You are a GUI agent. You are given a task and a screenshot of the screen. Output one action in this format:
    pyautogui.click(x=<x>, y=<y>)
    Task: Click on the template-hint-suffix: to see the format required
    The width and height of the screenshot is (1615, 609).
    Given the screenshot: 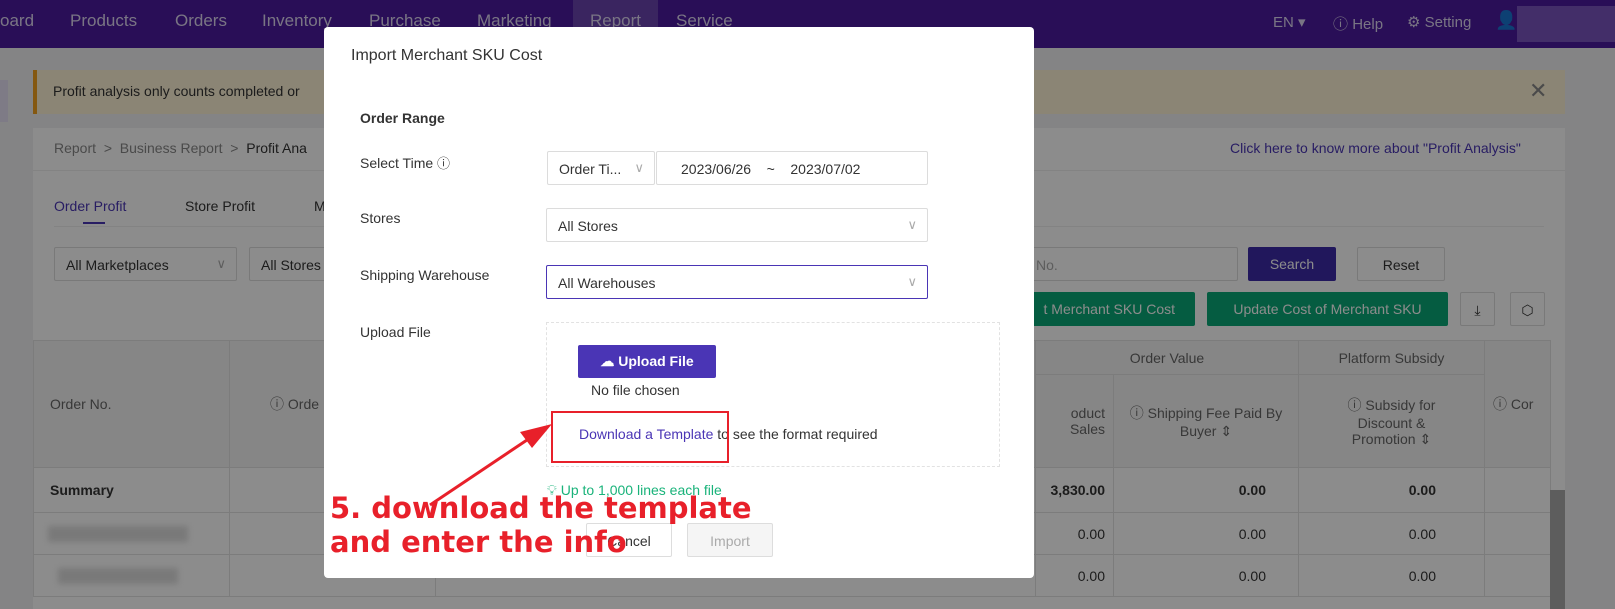 What is the action you would take?
    pyautogui.click(x=795, y=434)
    